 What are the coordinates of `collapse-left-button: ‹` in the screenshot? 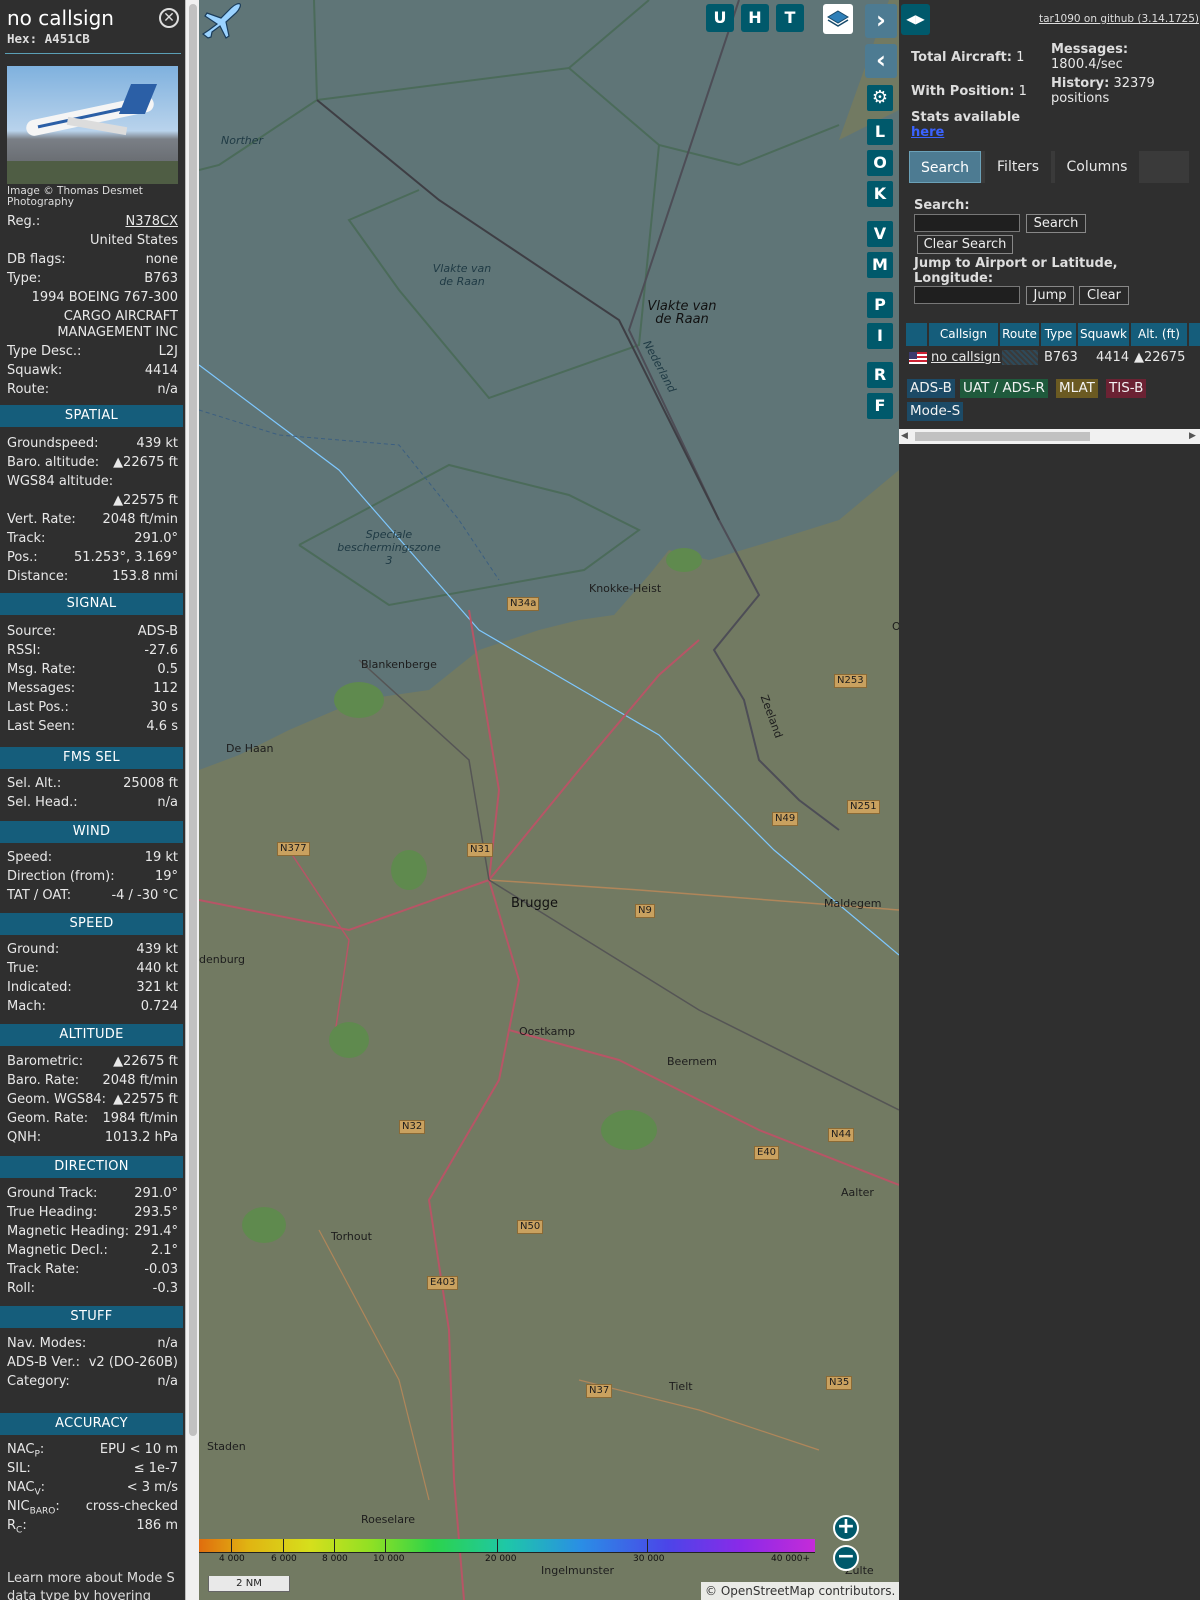 It's located at (881, 61).